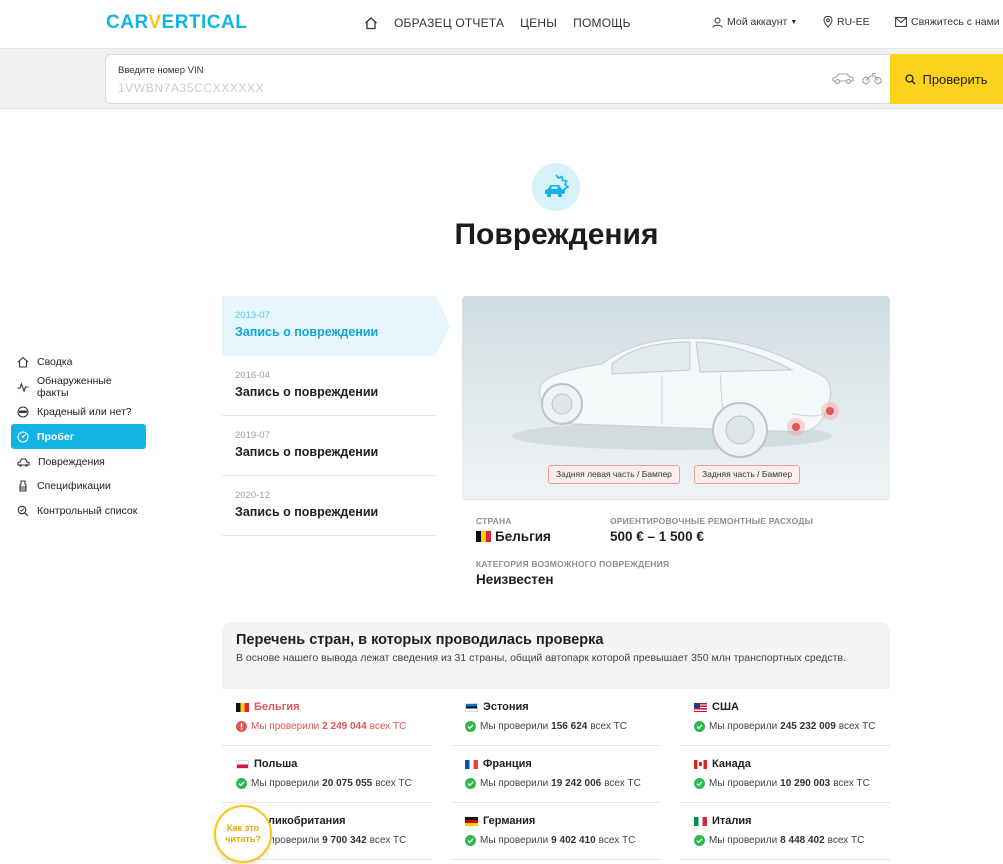 Image resolution: width=1003 pixels, height=864 pixels. I want to click on check-vin-button: Проверить, so click(946, 79).